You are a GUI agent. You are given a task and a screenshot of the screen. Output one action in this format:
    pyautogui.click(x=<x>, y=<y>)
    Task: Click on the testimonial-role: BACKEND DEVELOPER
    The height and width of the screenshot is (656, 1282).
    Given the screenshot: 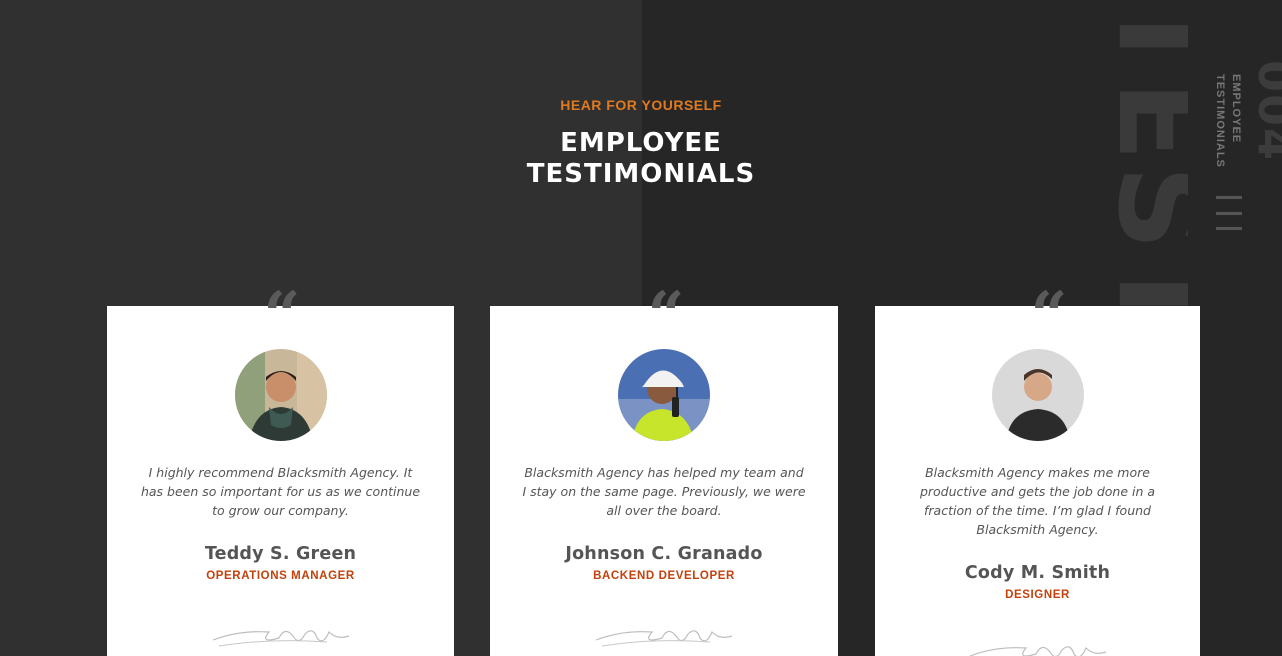 What is the action you would take?
    pyautogui.click(x=664, y=576)
    